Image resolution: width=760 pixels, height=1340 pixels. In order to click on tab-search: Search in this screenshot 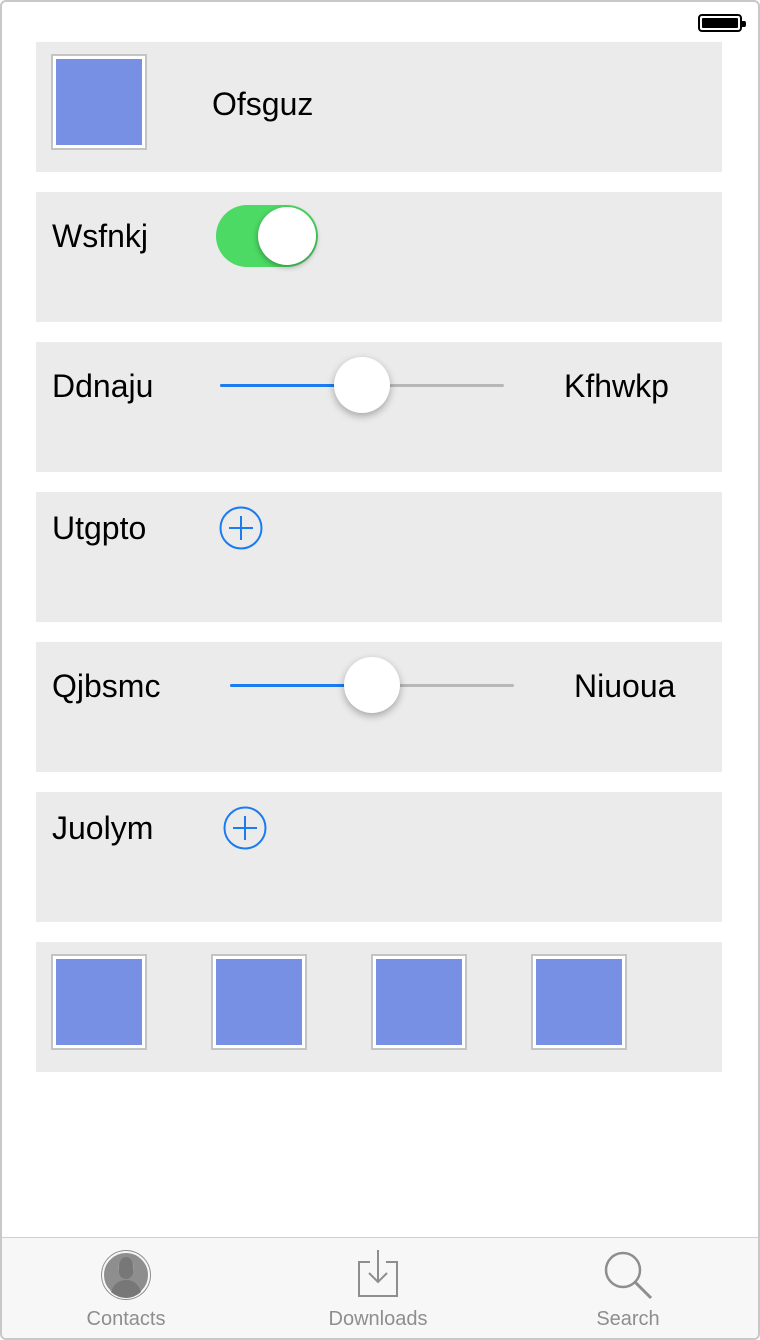, I will do `click(628, 1288)`.